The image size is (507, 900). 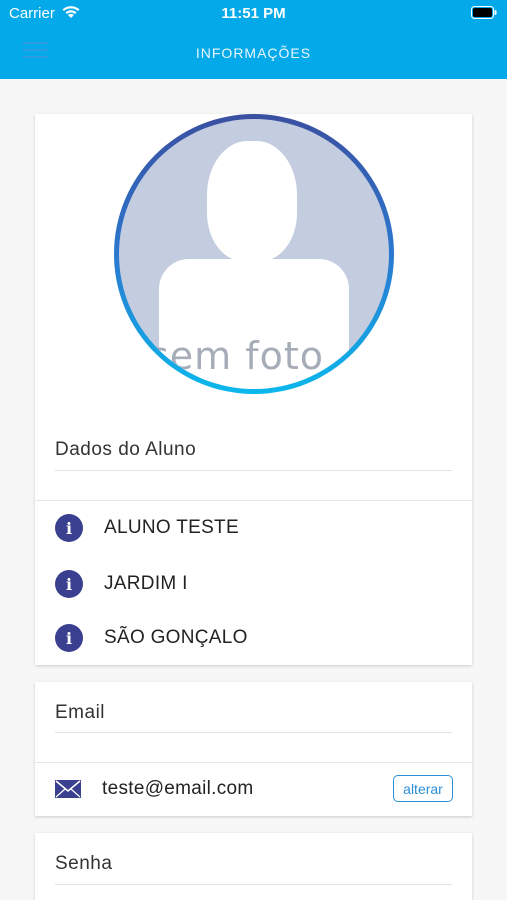 What do you see at coordinates (126, 449) in the screenshot?
I see `student-section-title: Dados do Aluno` at bounding box center [126, 449].